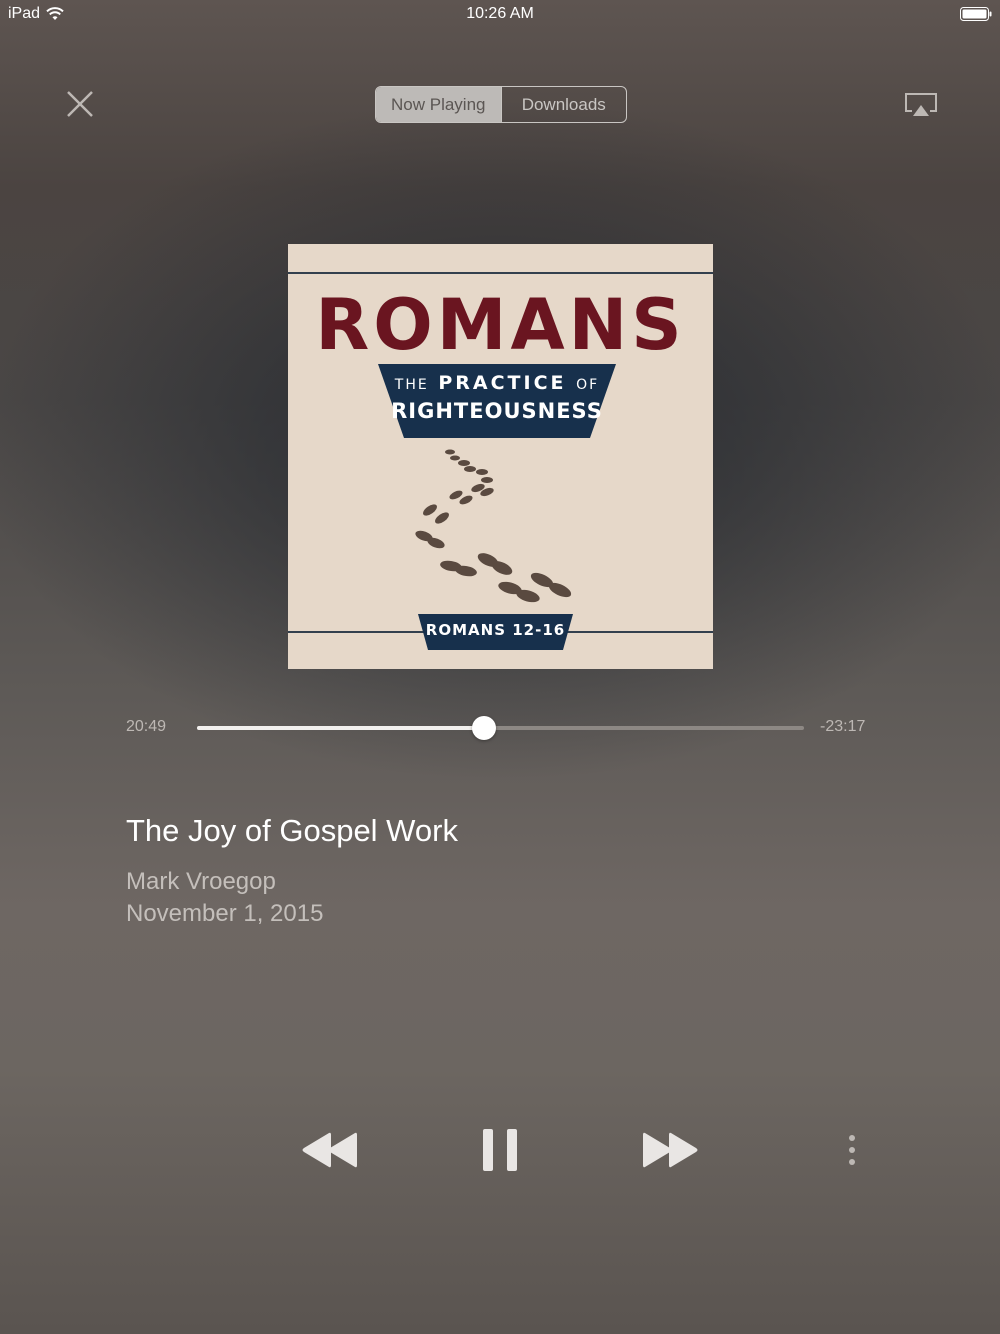 The image size is (1000, 1334). I want to click on airplay-icon, so click(921, 104).